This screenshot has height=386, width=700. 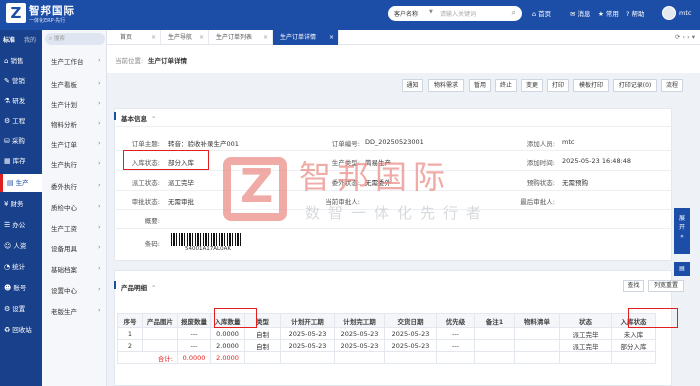 I want to click on gear-icon: ⚙, so click(x=7, y=309).